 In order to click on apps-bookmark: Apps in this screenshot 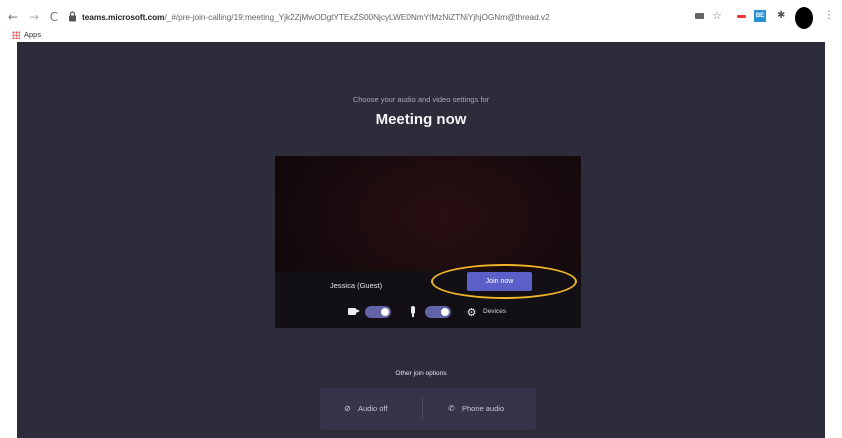, I will do `click(32, 35)`.